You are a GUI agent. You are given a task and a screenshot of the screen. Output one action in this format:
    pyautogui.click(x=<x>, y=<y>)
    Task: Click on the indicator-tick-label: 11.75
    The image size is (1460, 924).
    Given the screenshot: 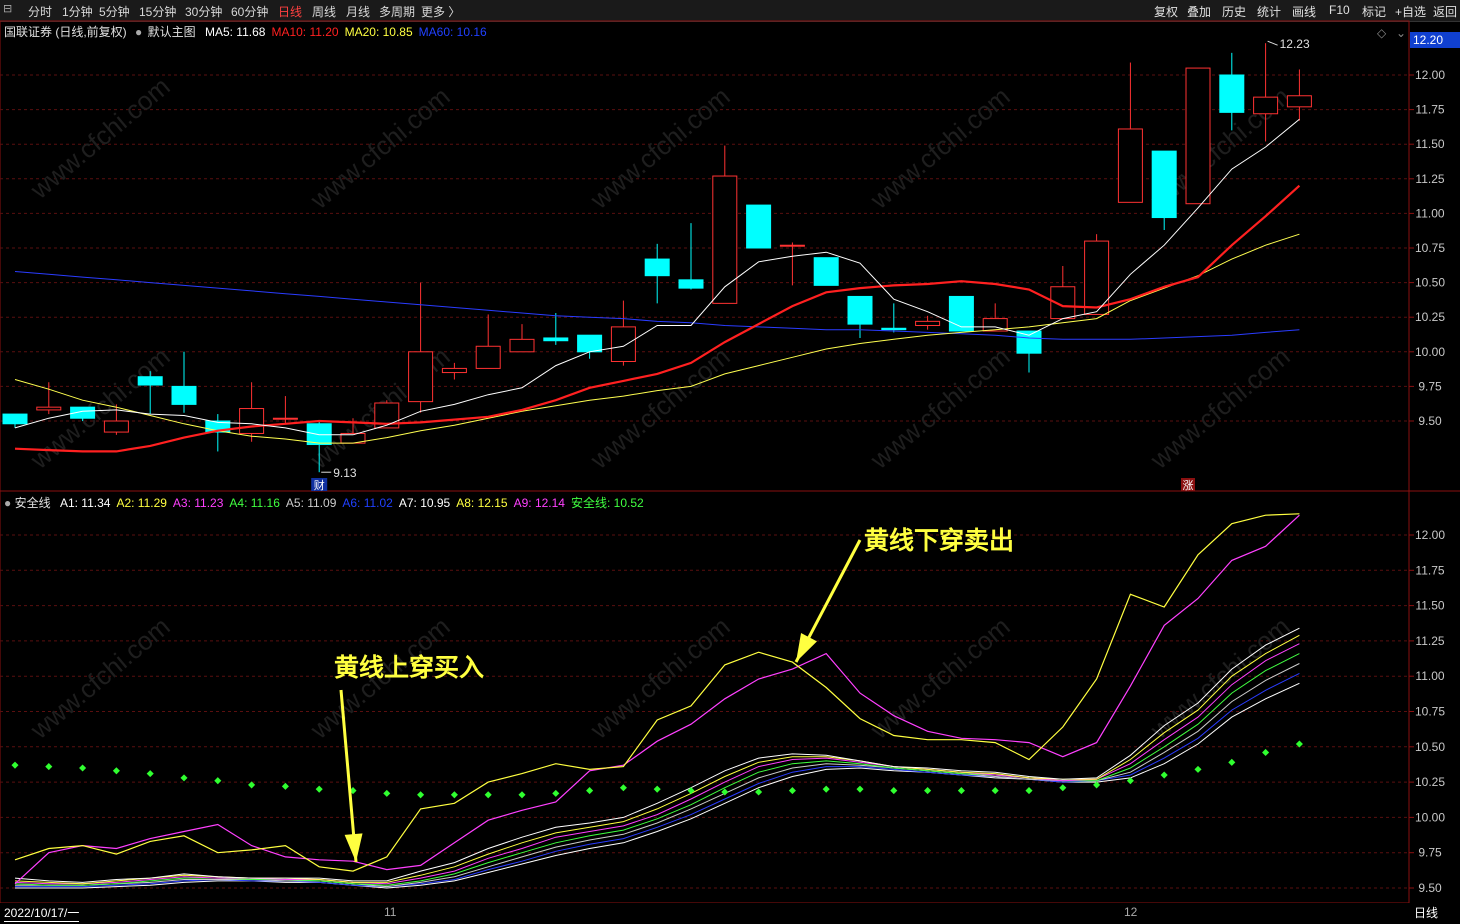 What is the action you would take?
    pyautogui.click(x=1429, y=570)
    